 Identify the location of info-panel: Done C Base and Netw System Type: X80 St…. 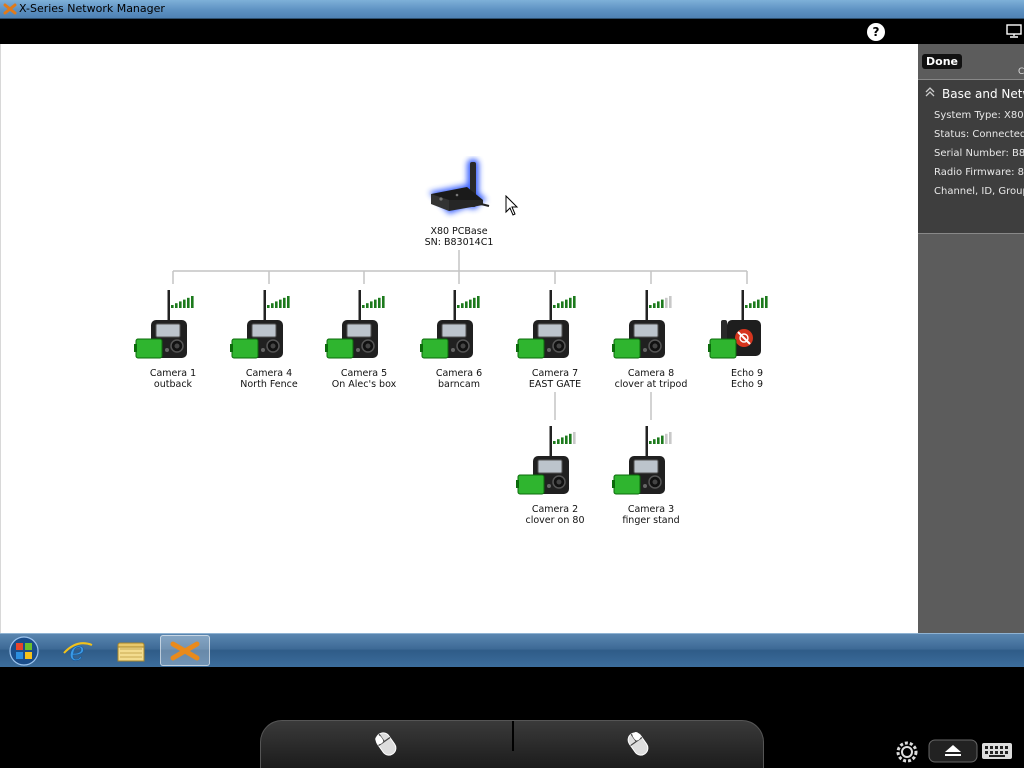
(971, 338).